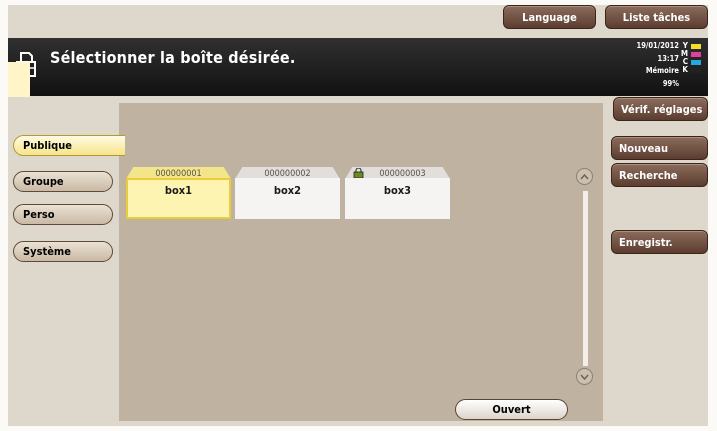 Image resolution: width=717 pixels, height=431 pixels. I want to click on recherche-button: Recherche, so click(659, 175).